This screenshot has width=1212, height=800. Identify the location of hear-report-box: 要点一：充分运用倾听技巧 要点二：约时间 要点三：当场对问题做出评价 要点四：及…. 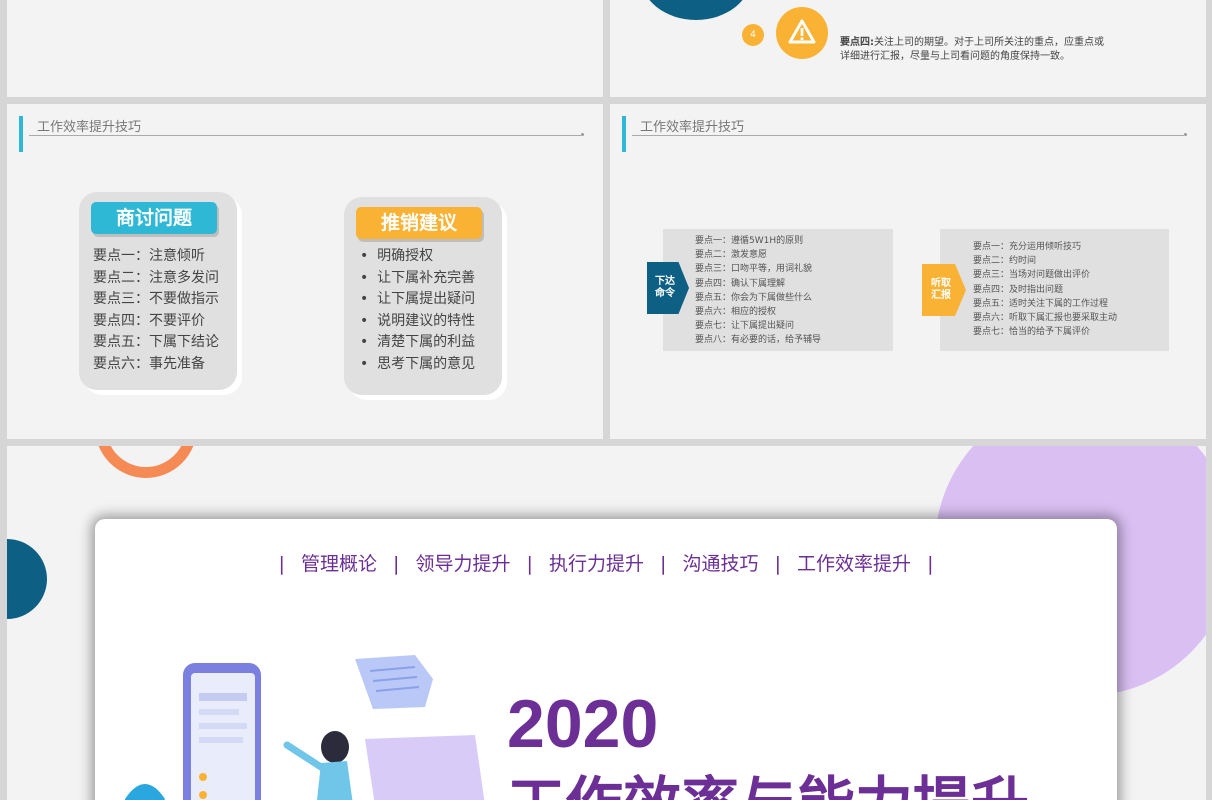
(1054, 290).